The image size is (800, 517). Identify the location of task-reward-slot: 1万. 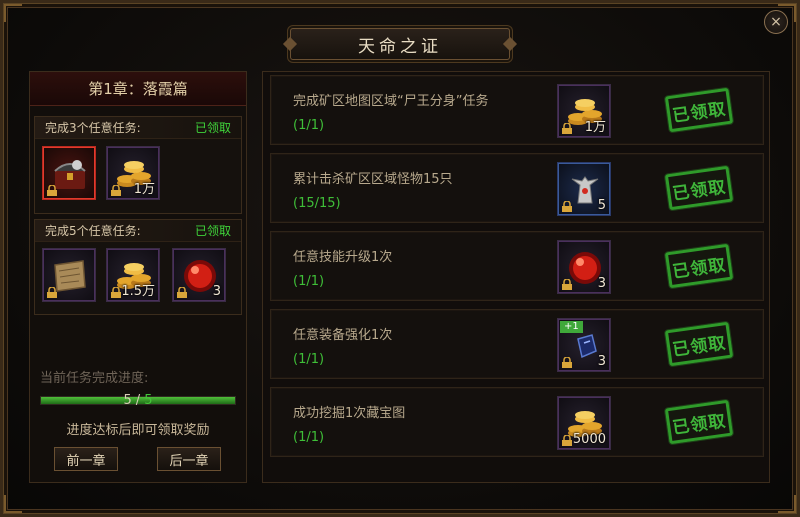
(584, 111).